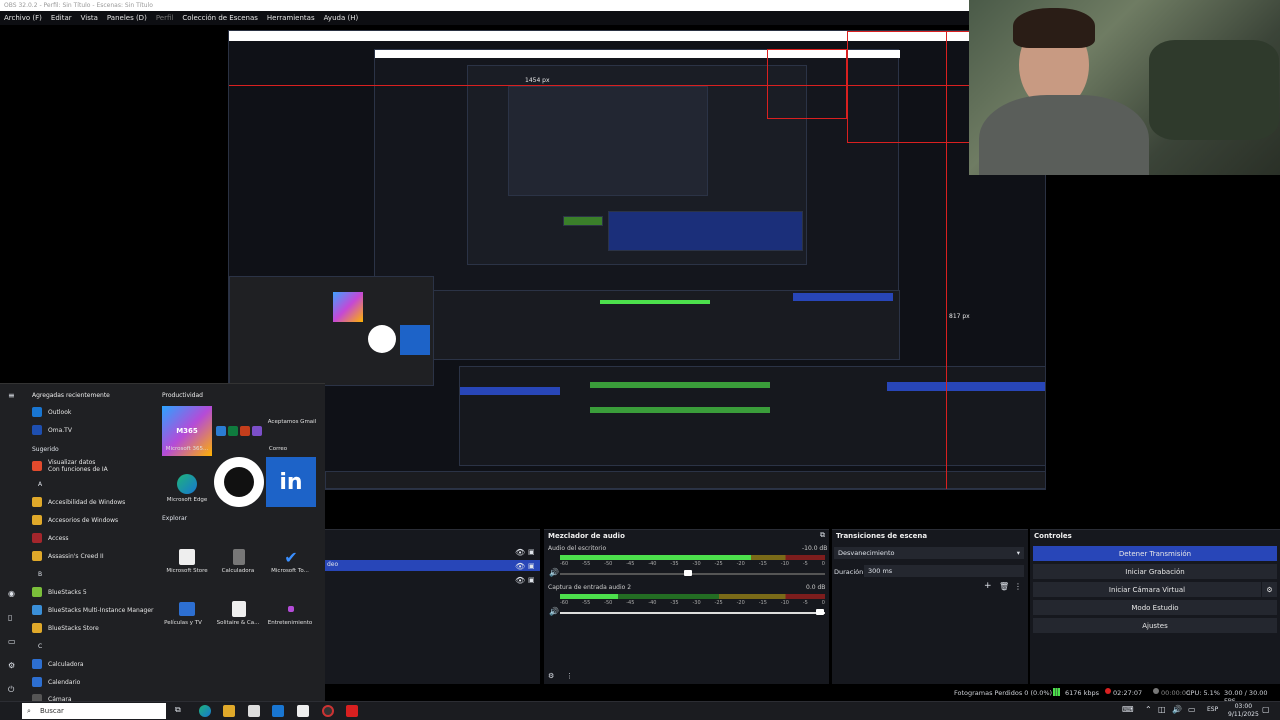 This screenshot has width=1280, height=720. I want to click on omatv-icon, so click(37, 430).